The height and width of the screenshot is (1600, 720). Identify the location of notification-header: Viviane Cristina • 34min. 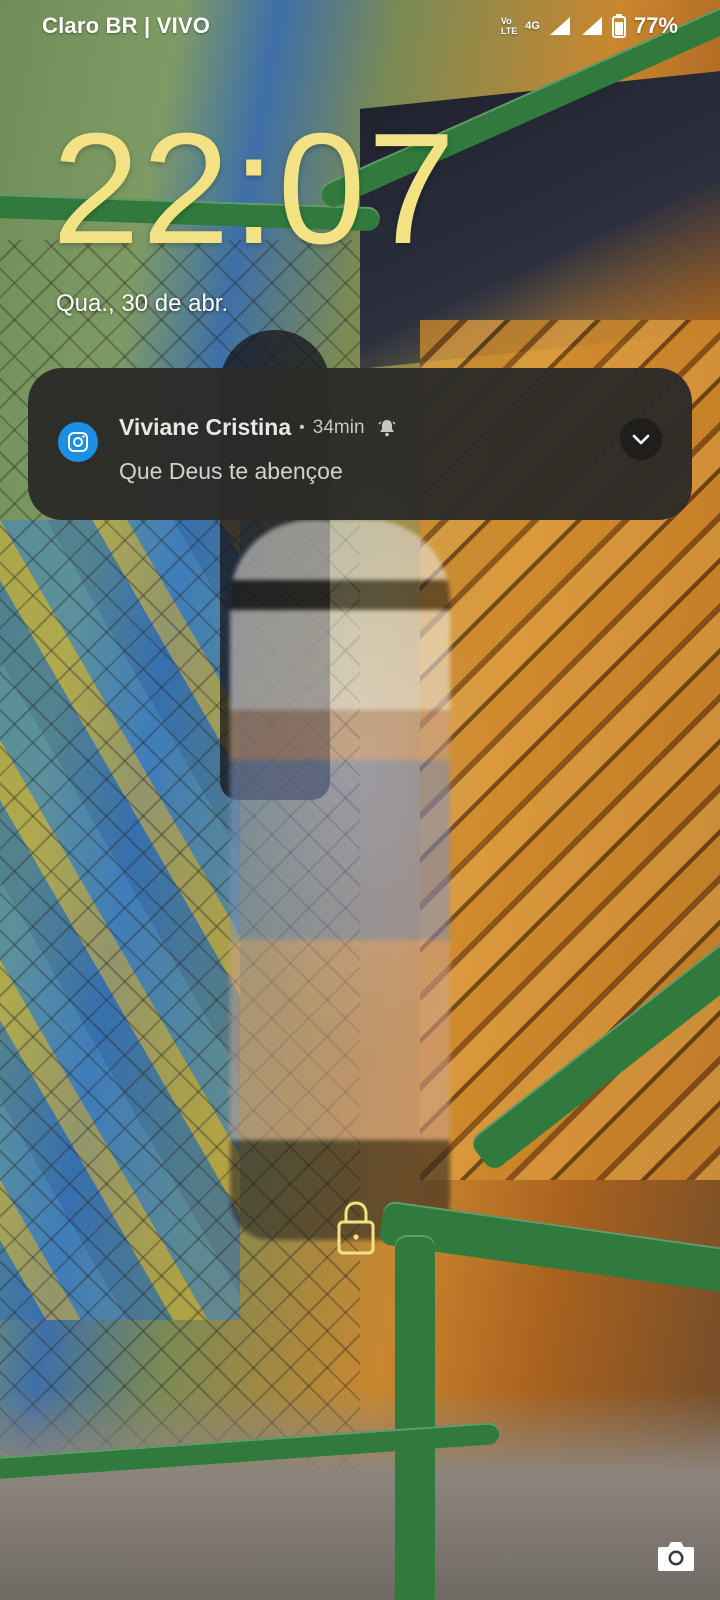
(258, 427).